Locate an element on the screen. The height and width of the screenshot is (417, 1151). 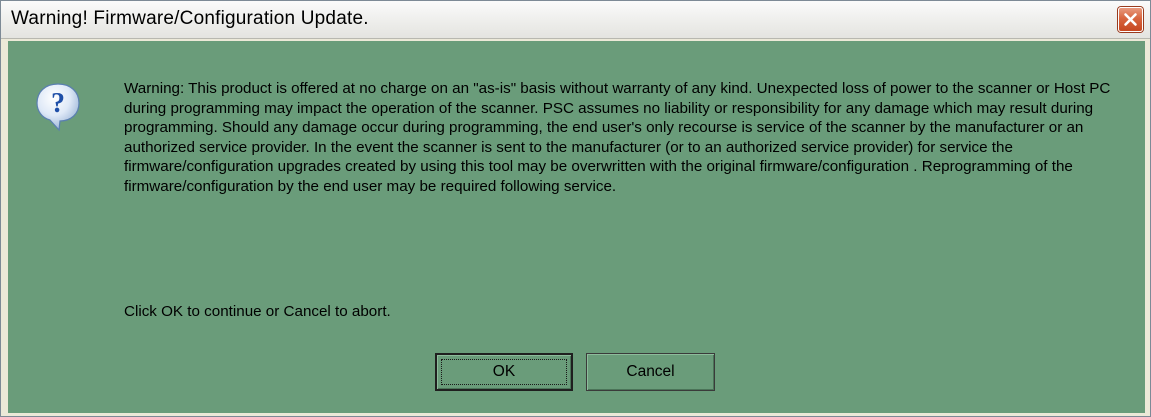
ok-button: OK is located at coordinates (504, 372).